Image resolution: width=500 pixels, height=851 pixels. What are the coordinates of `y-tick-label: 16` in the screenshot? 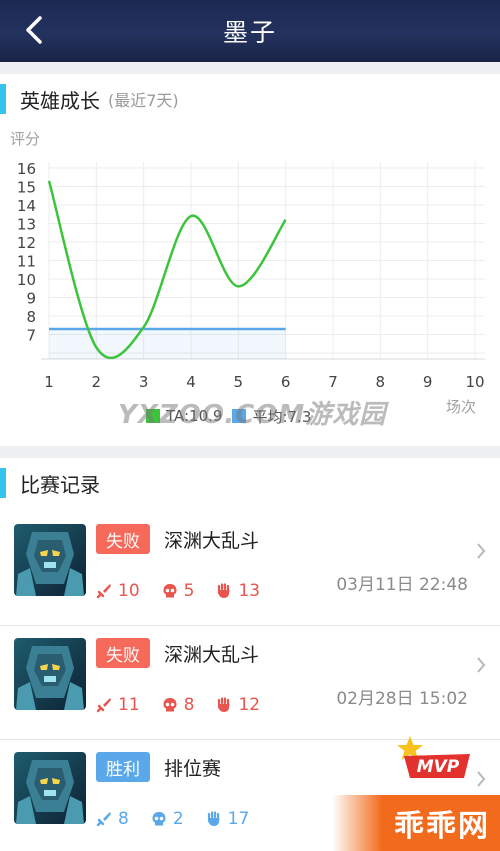 It's located at (26, 169).